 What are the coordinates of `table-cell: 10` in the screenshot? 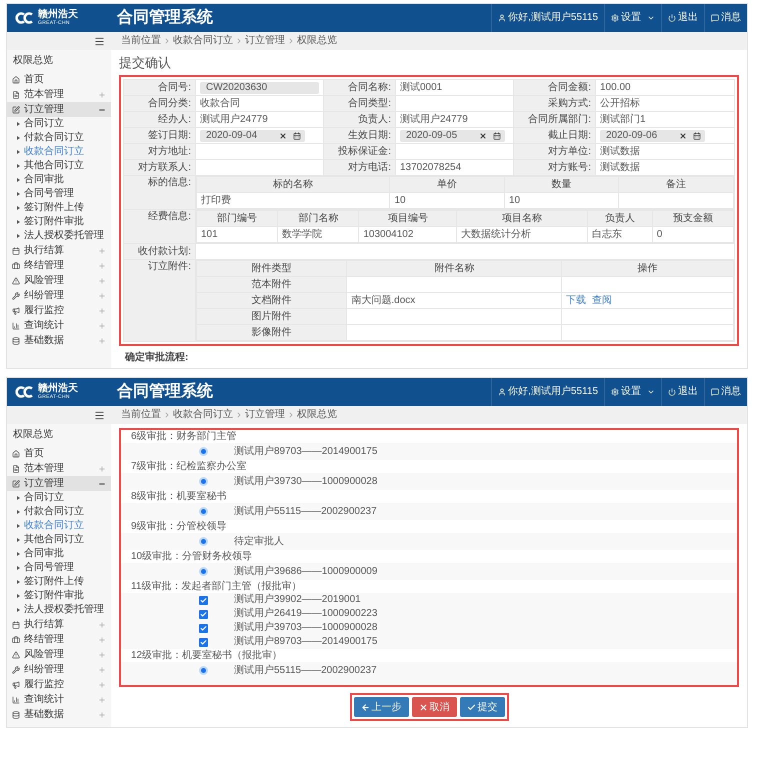 It's located at (561, 200).